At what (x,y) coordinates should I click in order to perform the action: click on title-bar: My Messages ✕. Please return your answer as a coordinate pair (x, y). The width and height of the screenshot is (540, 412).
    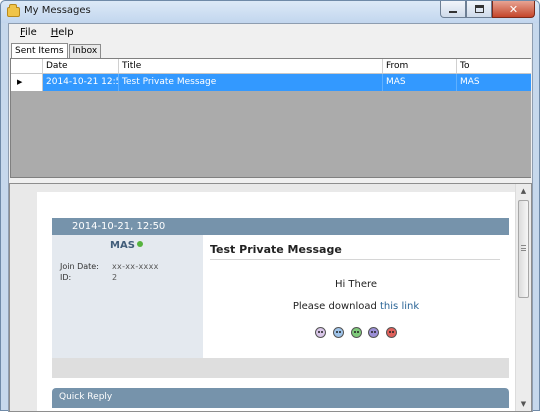
    Looking at the image, I should click on (270, 12).